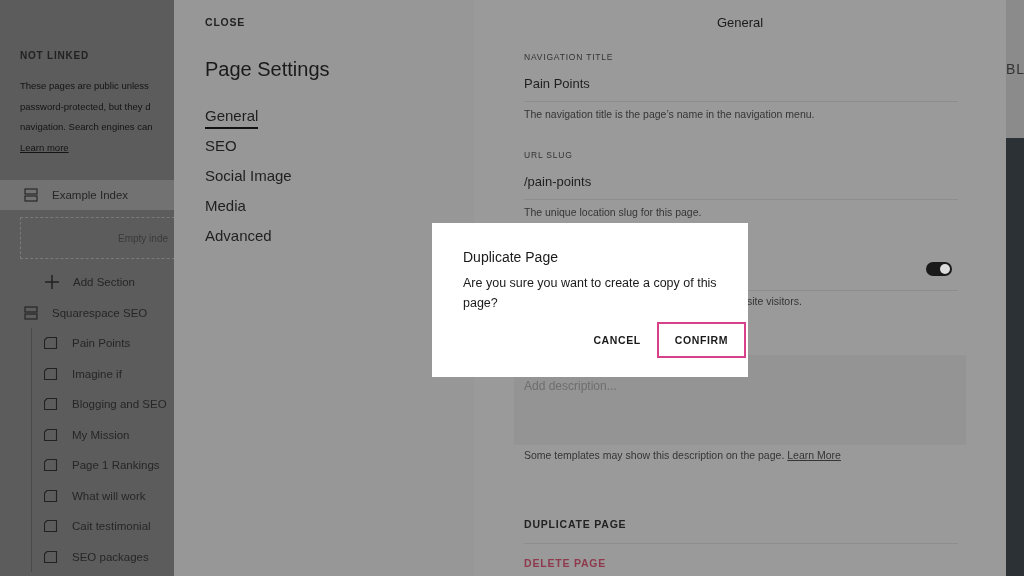 The image size is (1024, 576). What do you see at coordinates (267, 69) in the screenshot?
I see `panel-title: Page Settings` at bounding box center [267, 69].